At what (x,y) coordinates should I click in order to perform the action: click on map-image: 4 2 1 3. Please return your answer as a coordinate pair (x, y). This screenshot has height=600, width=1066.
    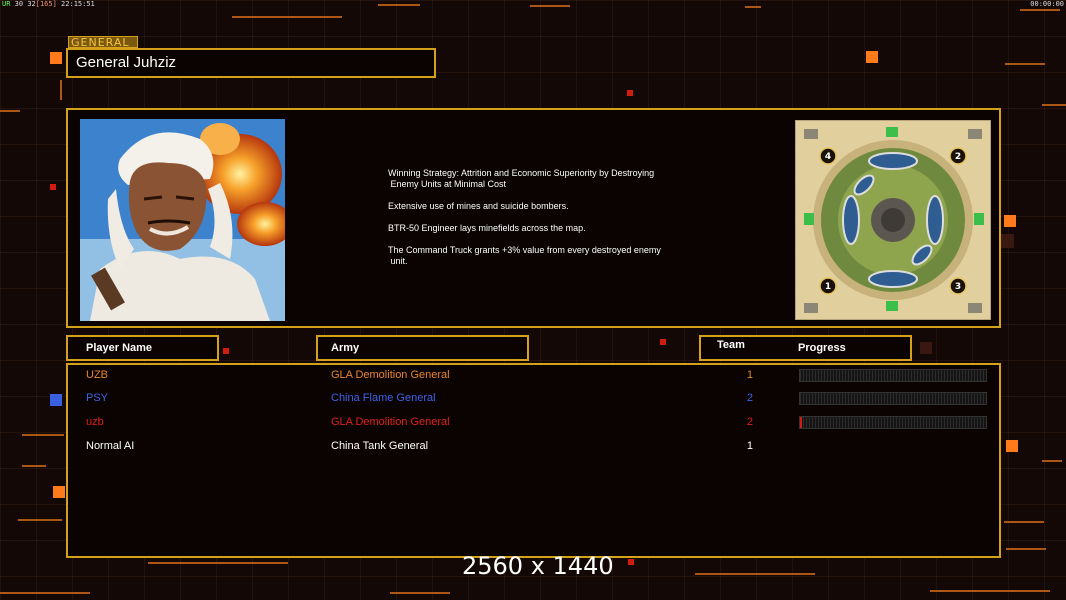
    Looking at the image, I should click on (893, 220).